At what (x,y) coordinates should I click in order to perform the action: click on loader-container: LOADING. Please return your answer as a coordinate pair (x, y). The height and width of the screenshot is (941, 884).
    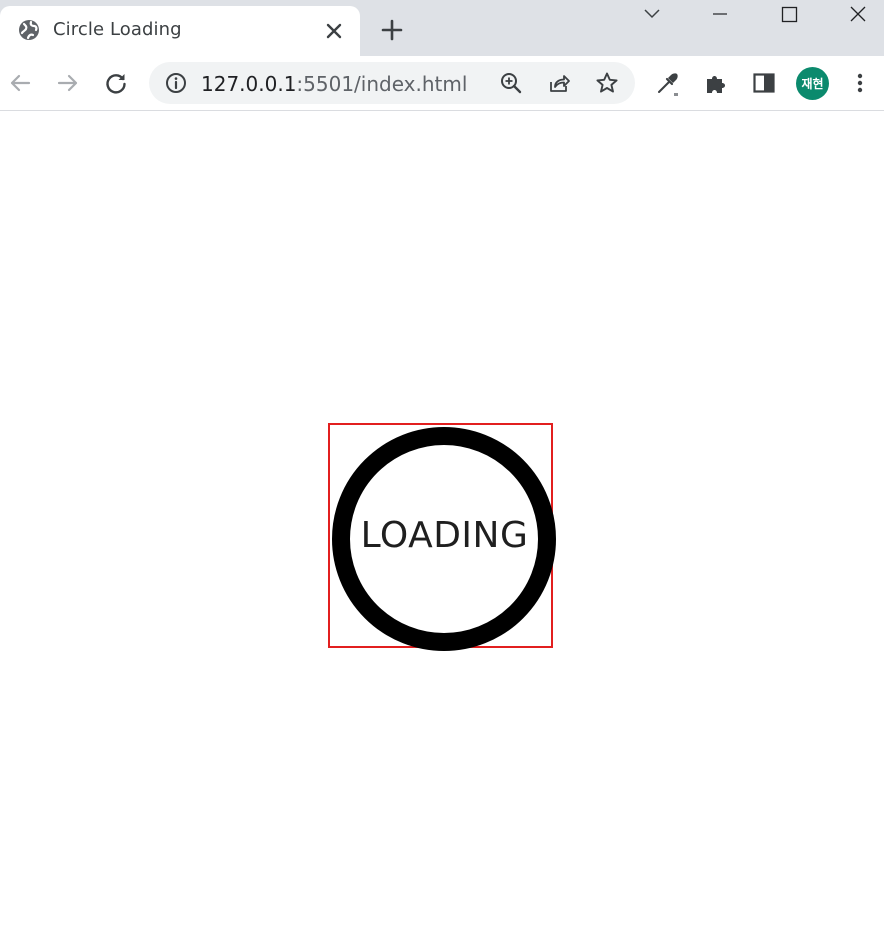
    Looking at the image, I should click on (442, 537).